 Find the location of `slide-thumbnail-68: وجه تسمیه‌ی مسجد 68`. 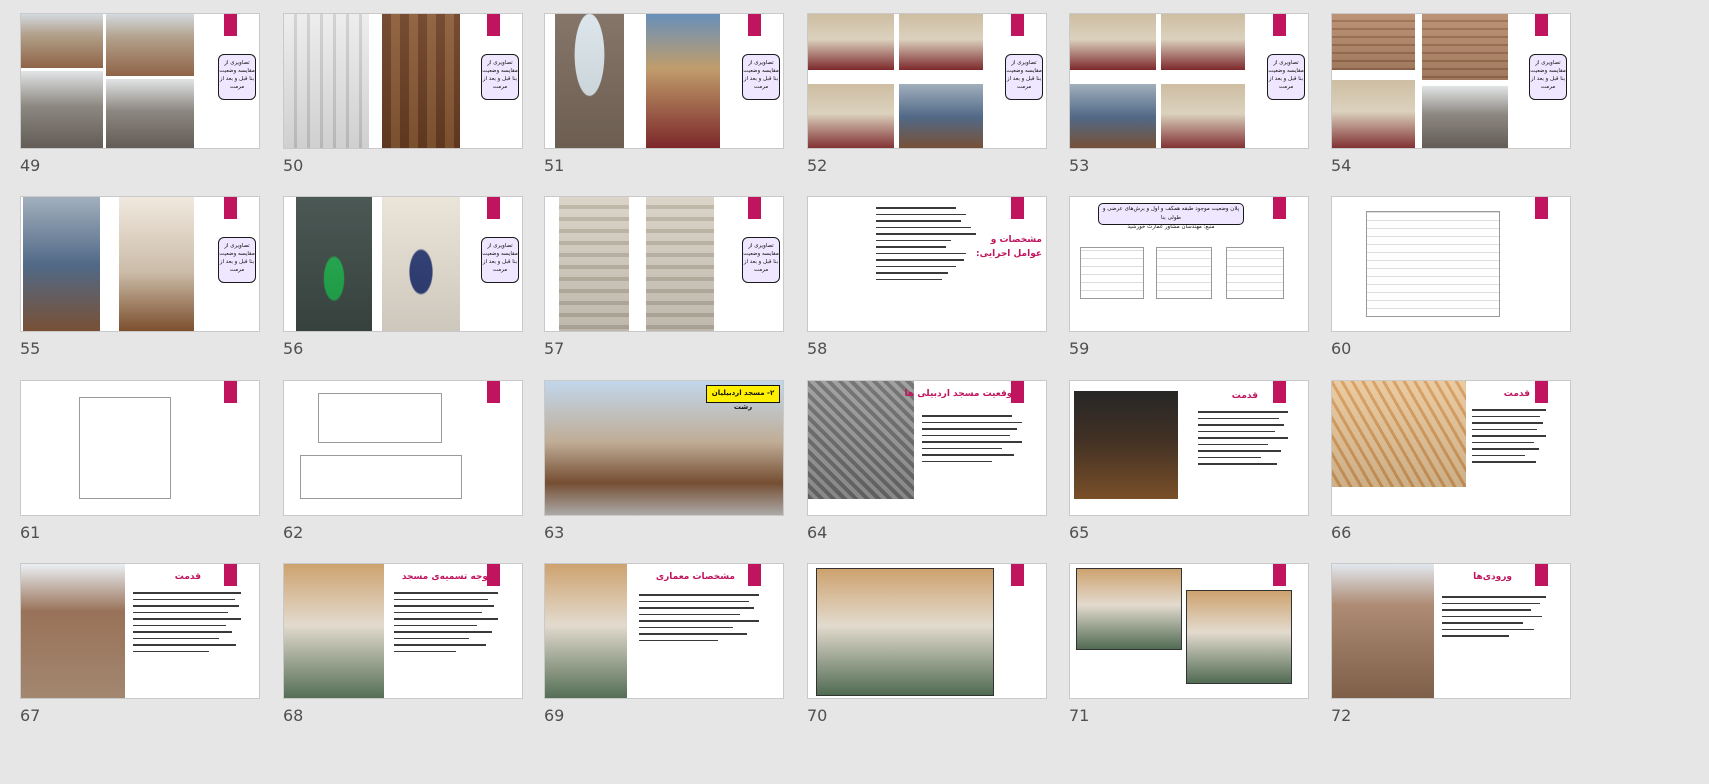

slide-thumbnail-68: وجه تسمیه‌ی مسجد 68 is located at coordinates (403, 655).